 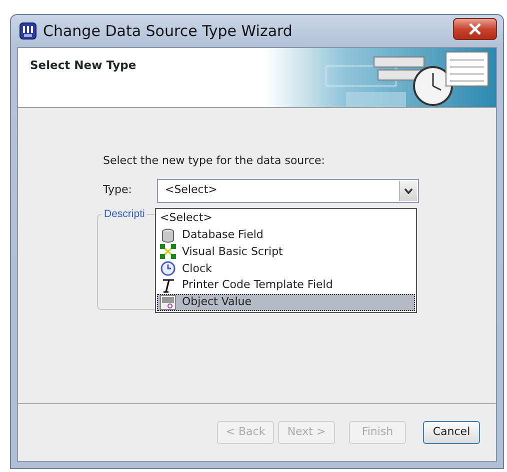 I want to click on barcode-icon, so click(x=168, y=302).